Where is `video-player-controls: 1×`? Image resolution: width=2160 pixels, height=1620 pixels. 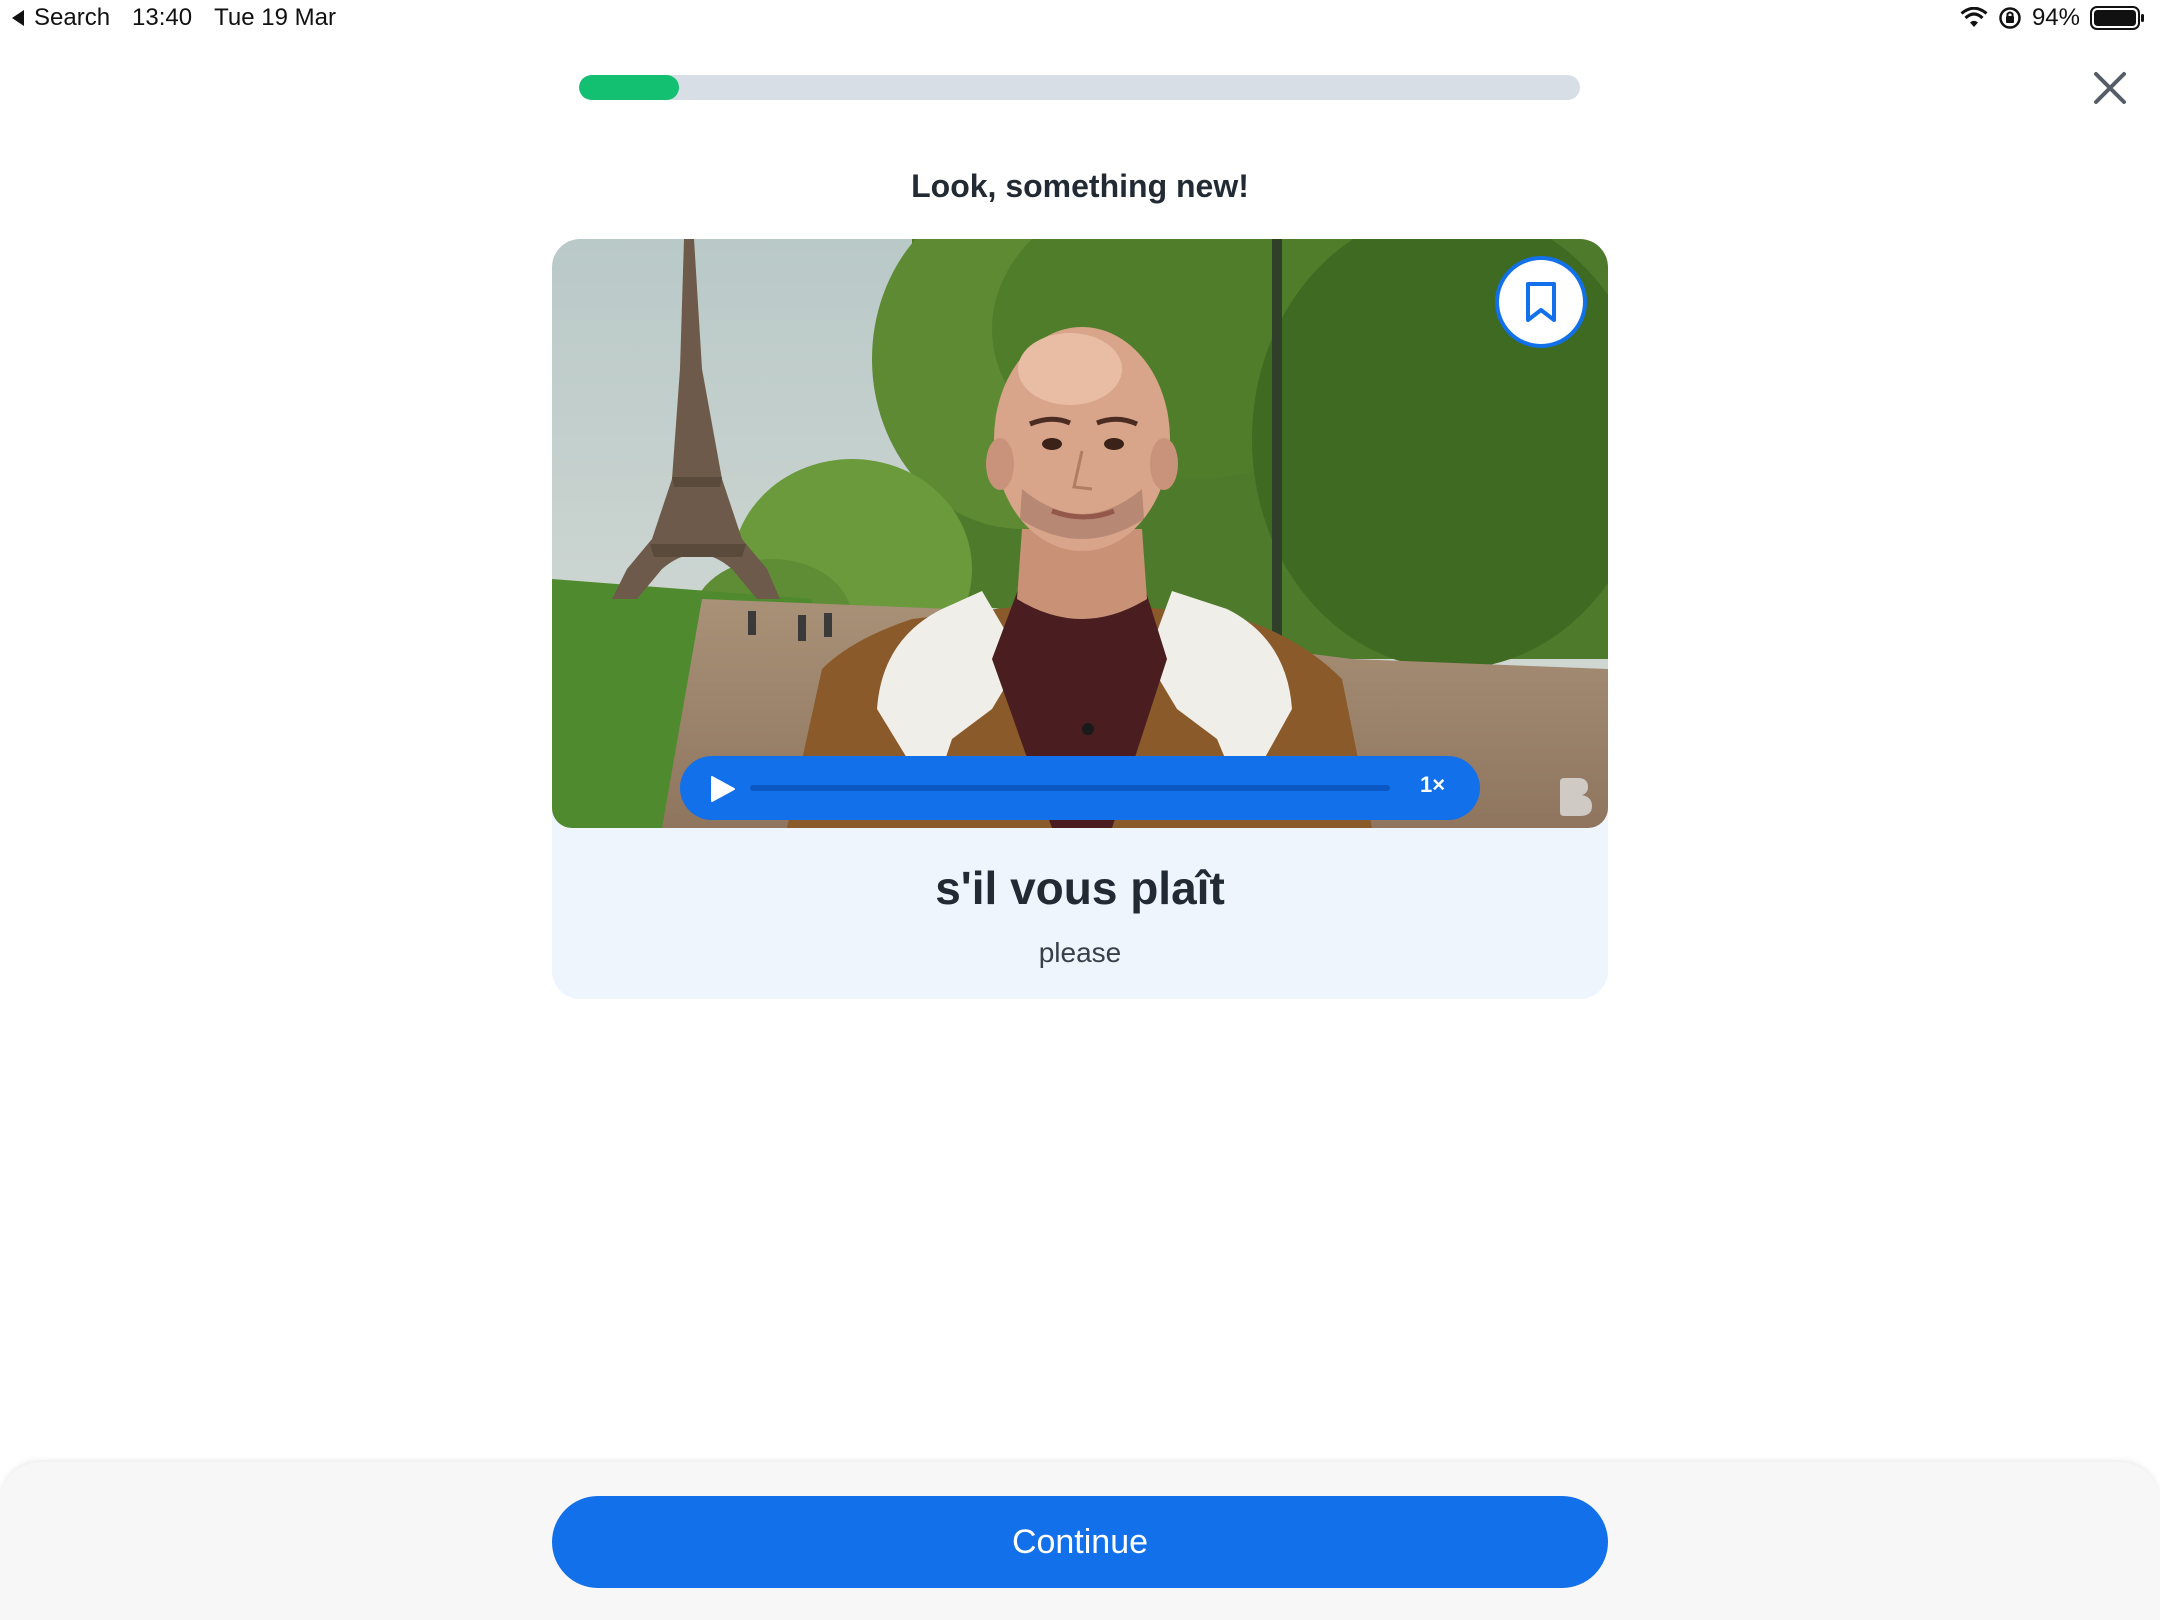 video-player-controls: 1× is located at coordinates (1080, 788).